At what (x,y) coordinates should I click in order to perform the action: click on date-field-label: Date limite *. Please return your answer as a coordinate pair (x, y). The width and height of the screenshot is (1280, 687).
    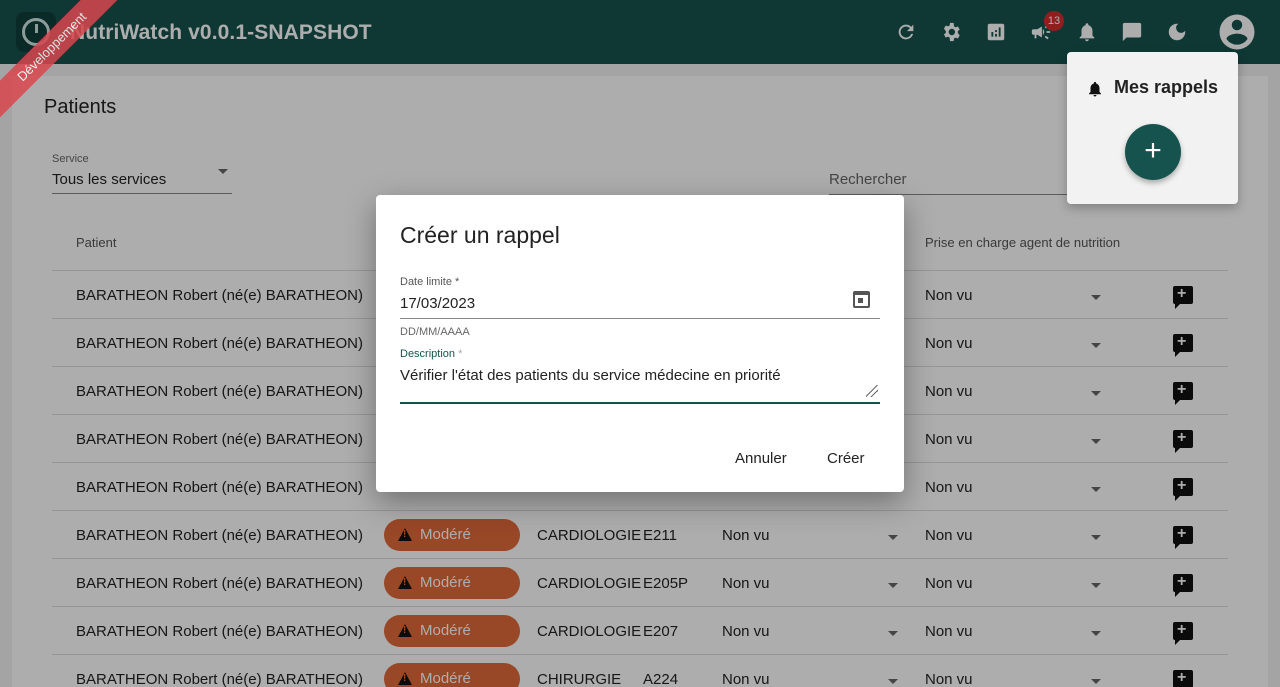
    Looking at the image, I should click on (430, 282).